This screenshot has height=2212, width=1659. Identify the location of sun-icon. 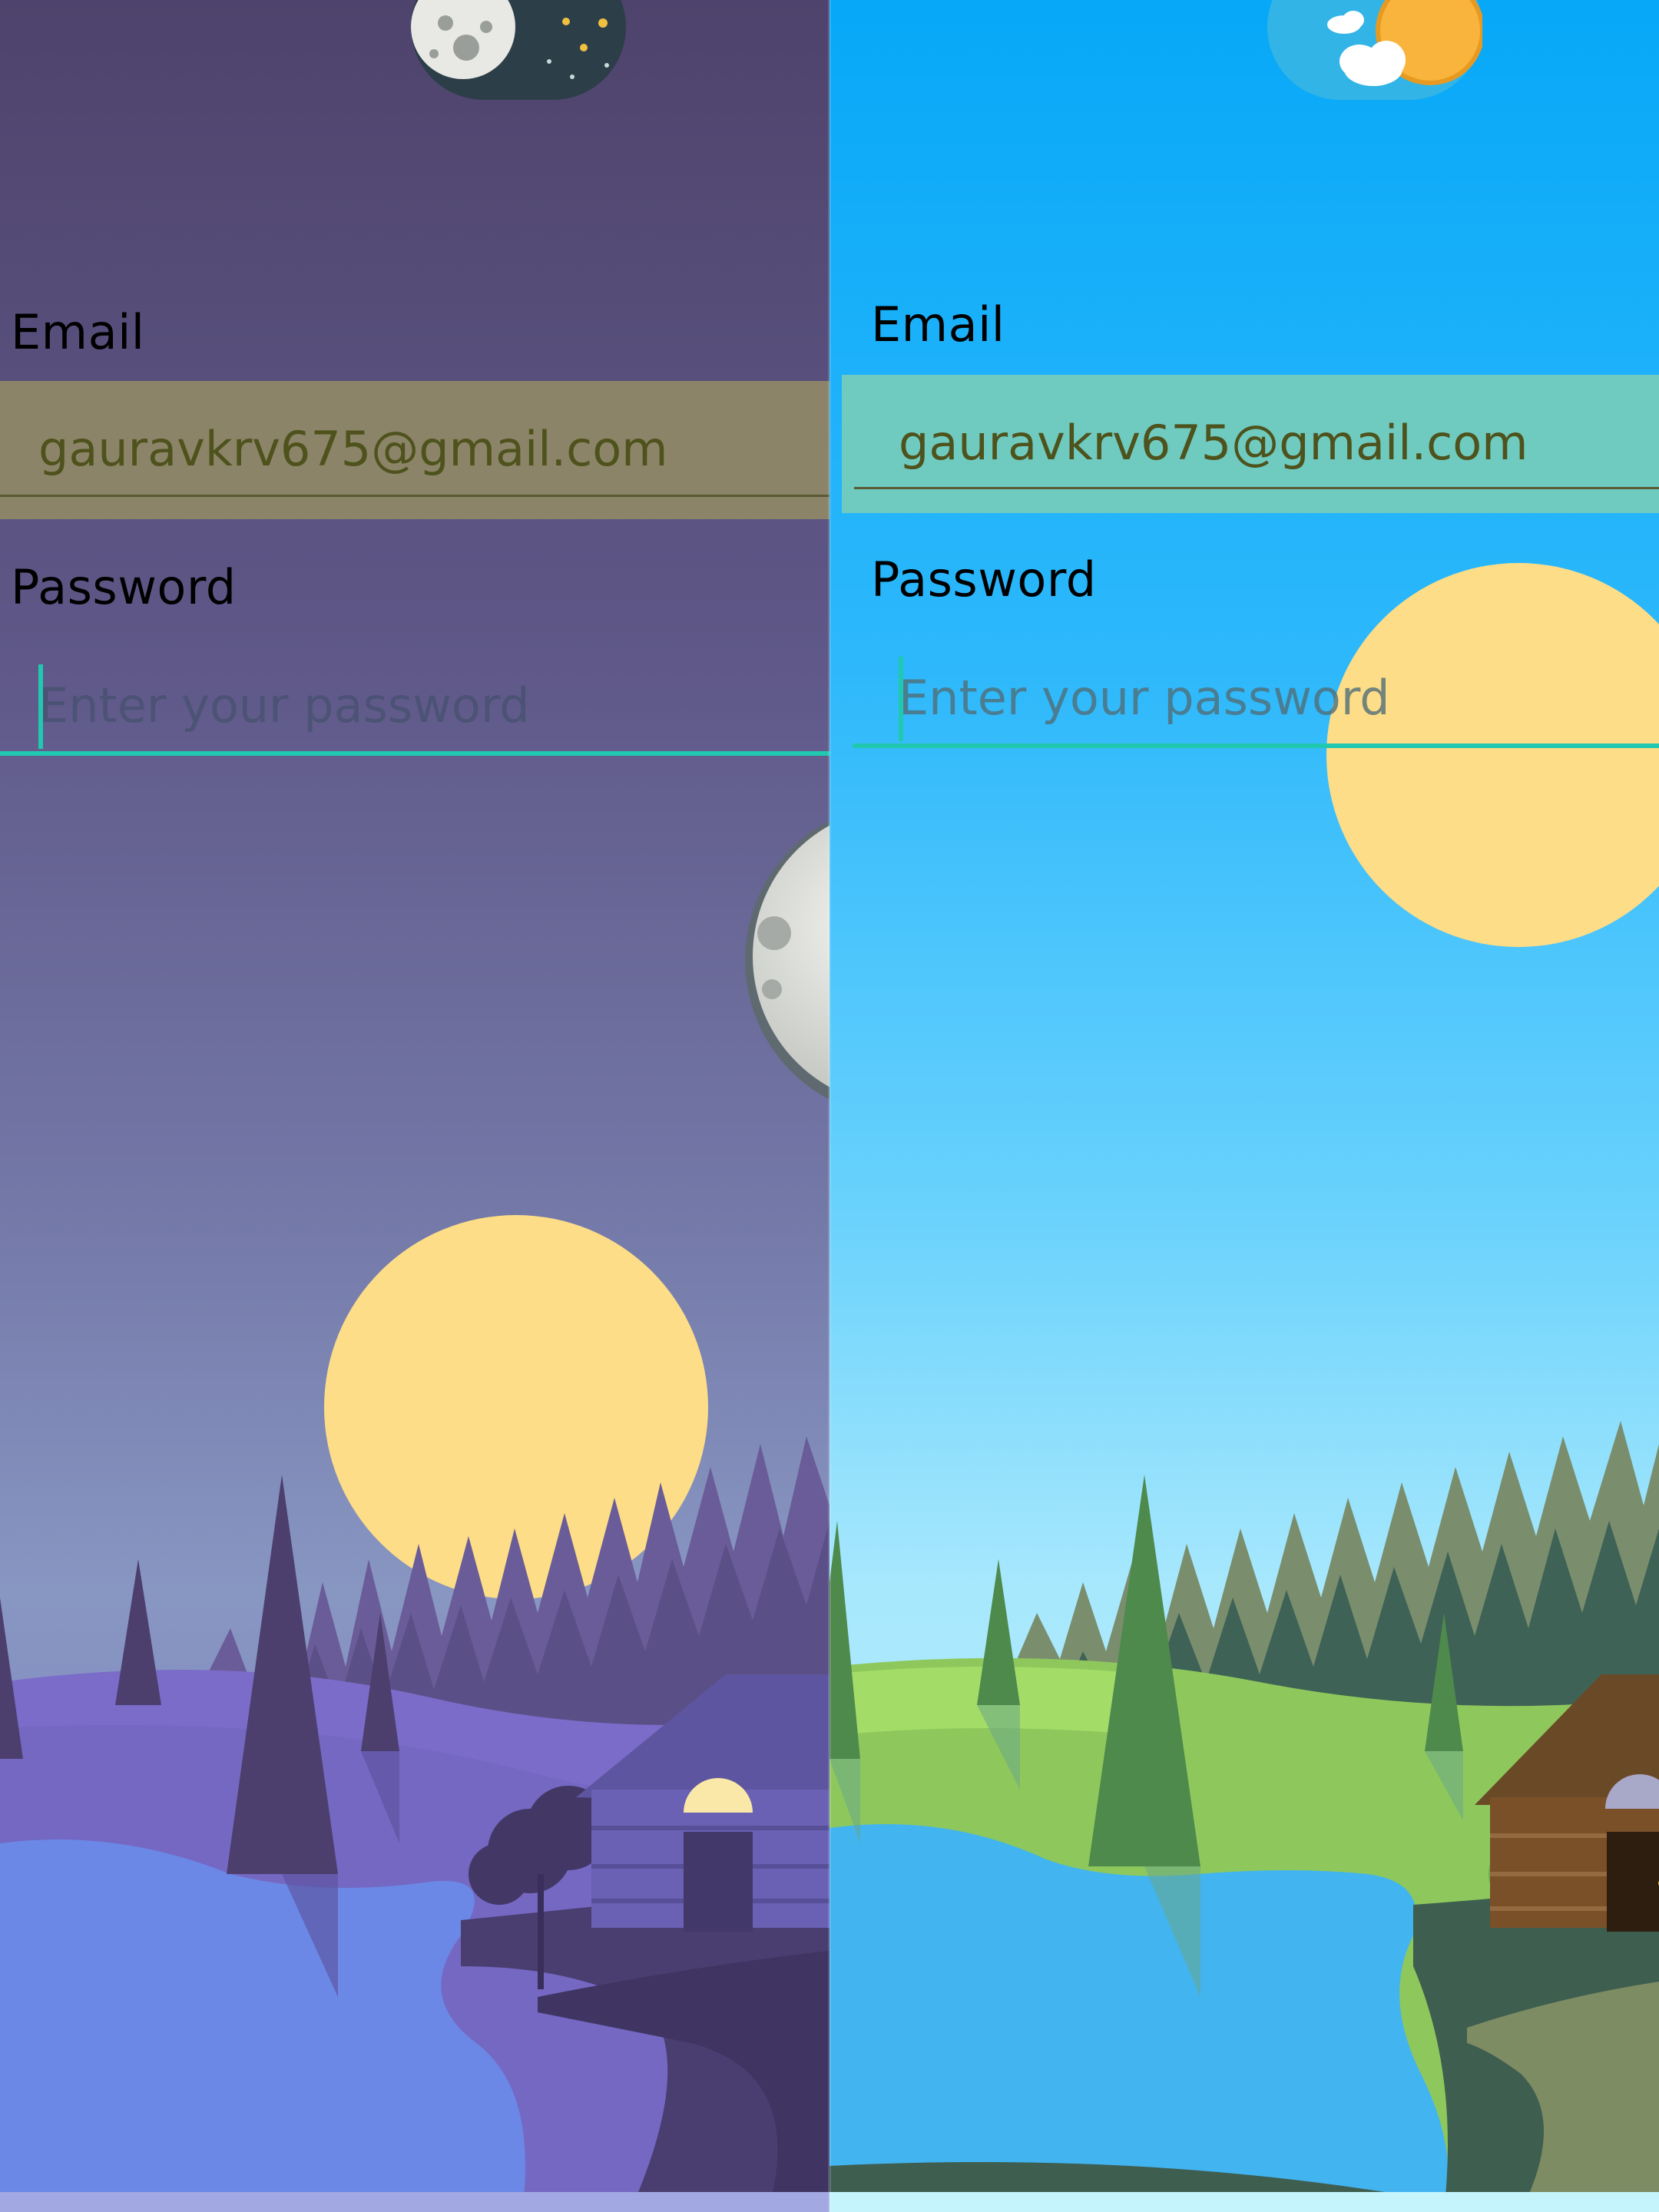
(1406, 43).